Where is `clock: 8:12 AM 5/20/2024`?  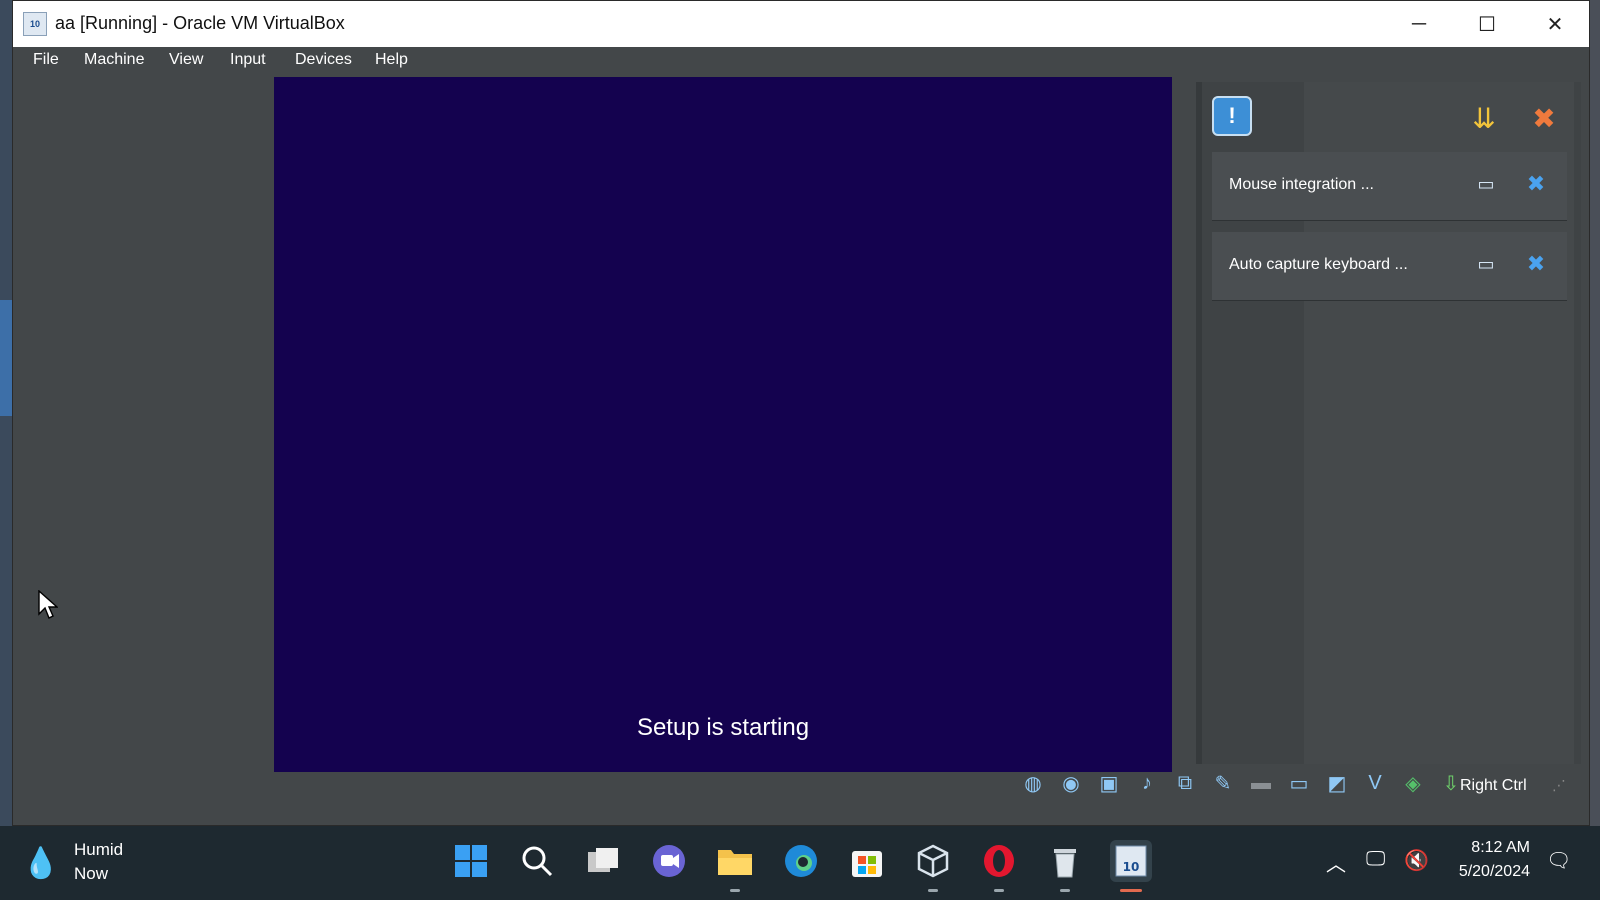 clock: 8:12 AM 5/20/2024 is located at coordinates (1485, 860).